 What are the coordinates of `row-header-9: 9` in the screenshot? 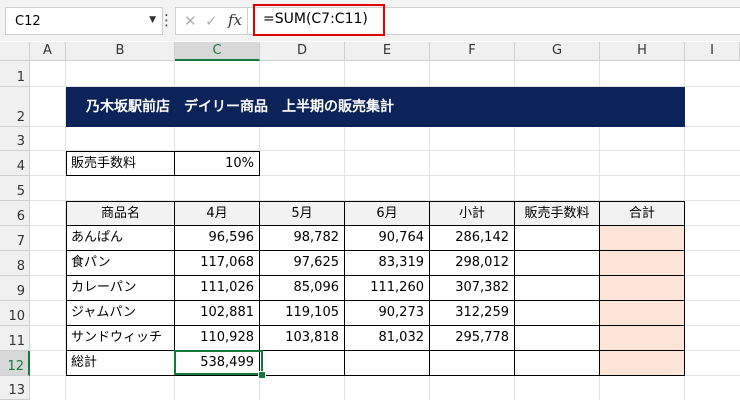 It's located at (15, 288).